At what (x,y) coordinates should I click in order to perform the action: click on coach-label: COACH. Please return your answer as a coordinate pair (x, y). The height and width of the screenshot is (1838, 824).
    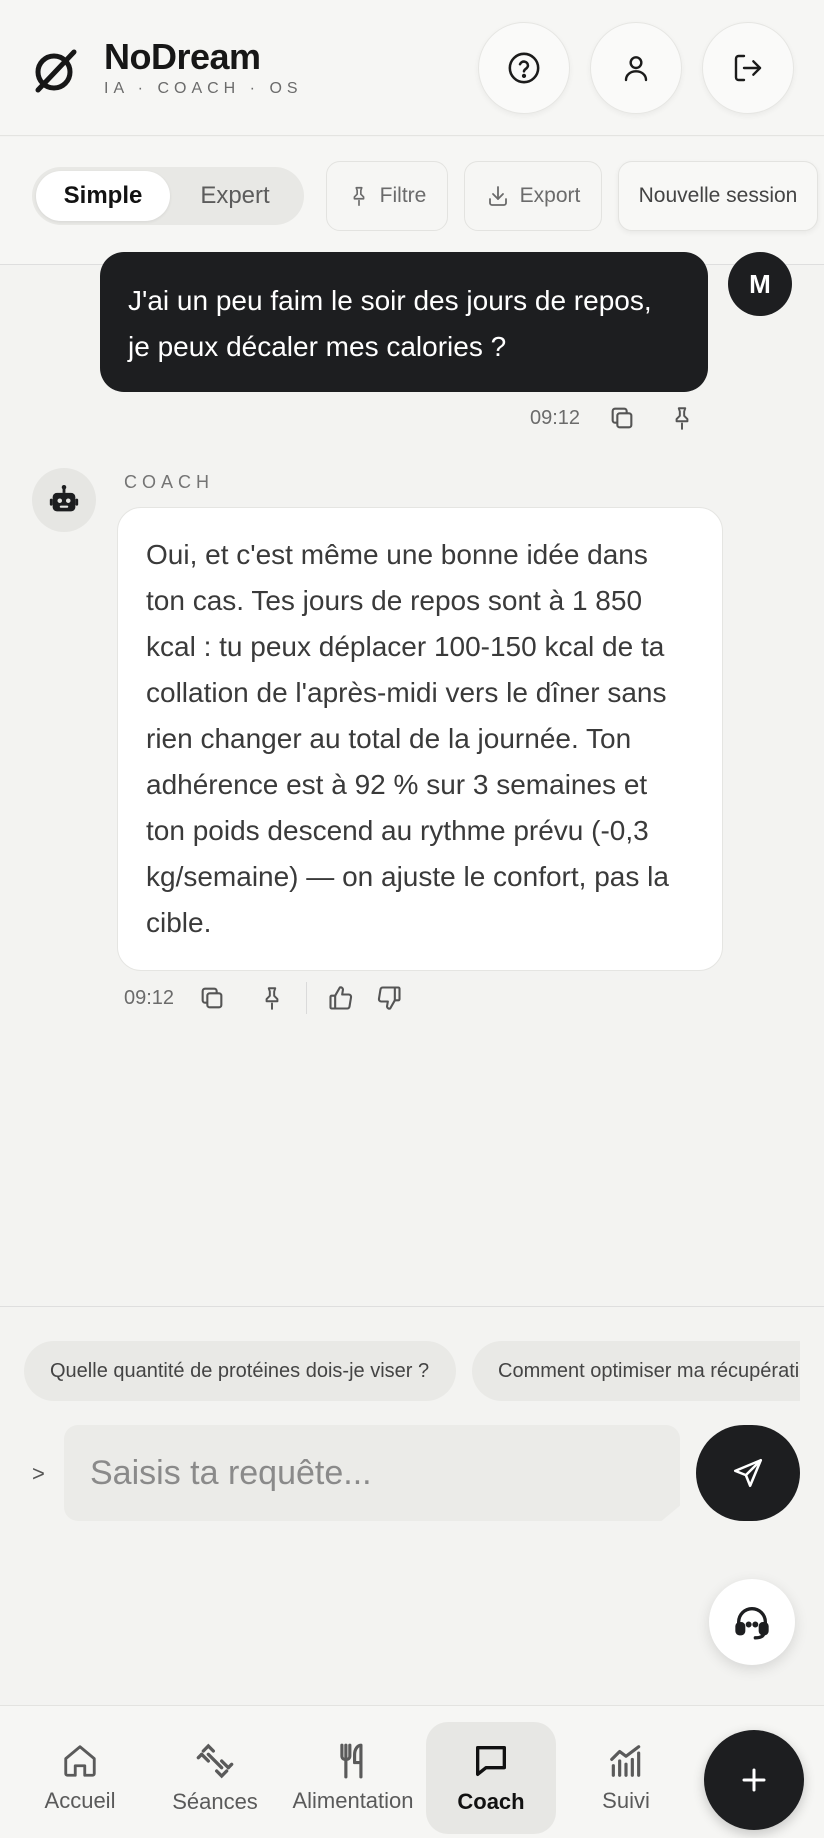
    Looking at the image, I should click on (169, 482).